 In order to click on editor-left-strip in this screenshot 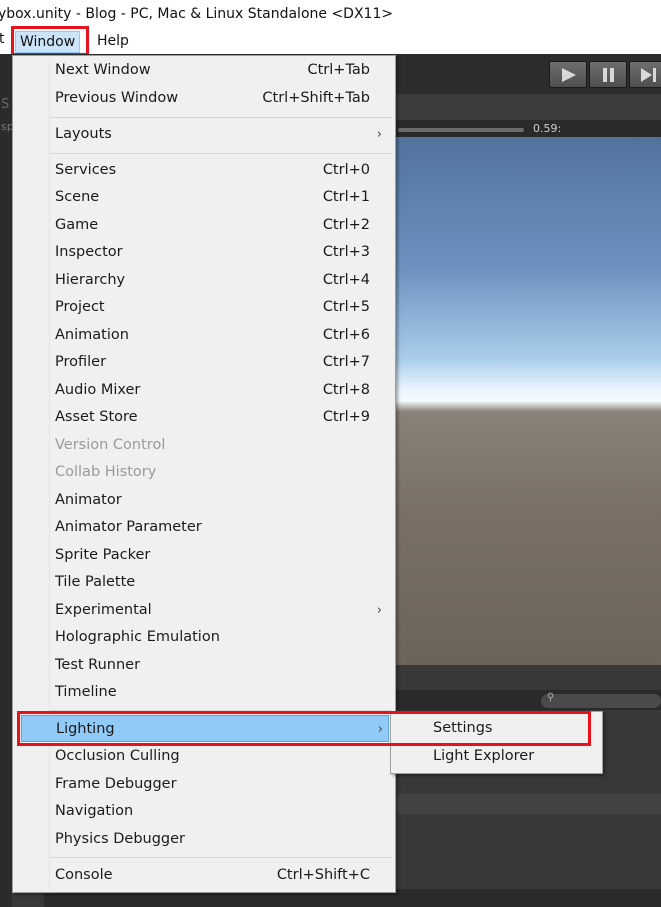, I will do `click(6, 480)`.